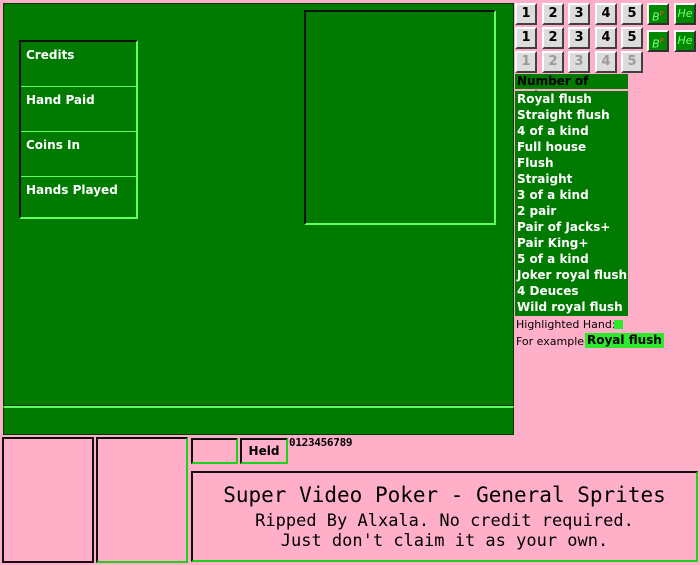 Image resolution: width=700 pixels, height=565 pixels. I want to click on highlight-swatch, so click(618, 324).